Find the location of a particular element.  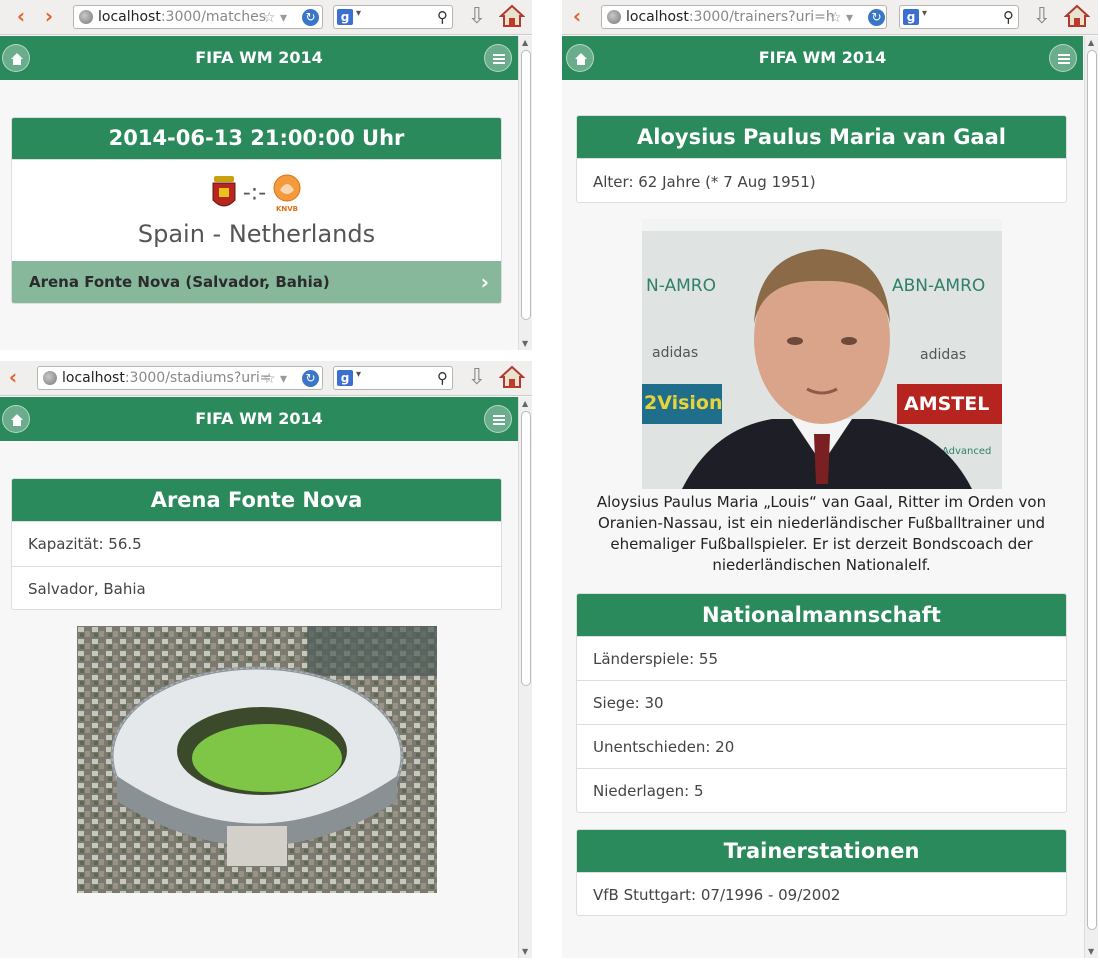

match-body: -:- KNVB Spain - Netherlands is located at coordinates (256, 210).